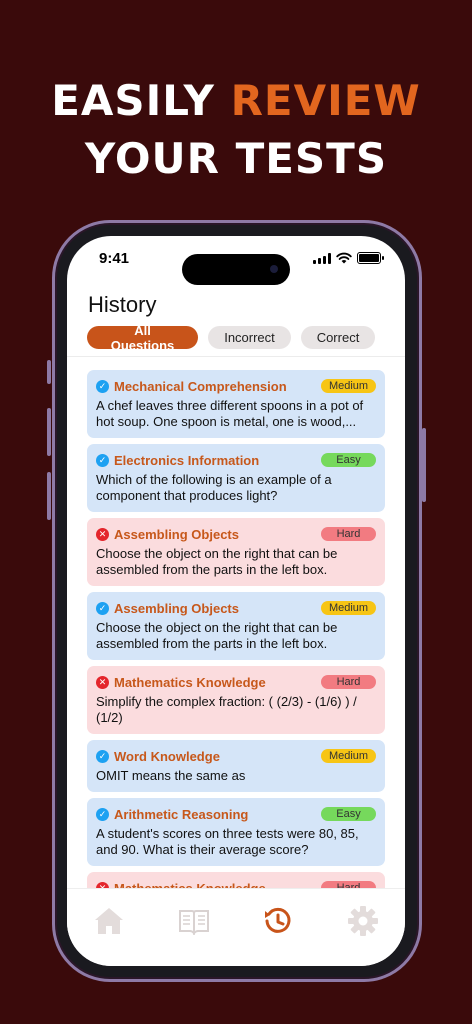 The height and width of the screenshot is (1024, 472). I want to click on page-title: History, so click(122, 304).